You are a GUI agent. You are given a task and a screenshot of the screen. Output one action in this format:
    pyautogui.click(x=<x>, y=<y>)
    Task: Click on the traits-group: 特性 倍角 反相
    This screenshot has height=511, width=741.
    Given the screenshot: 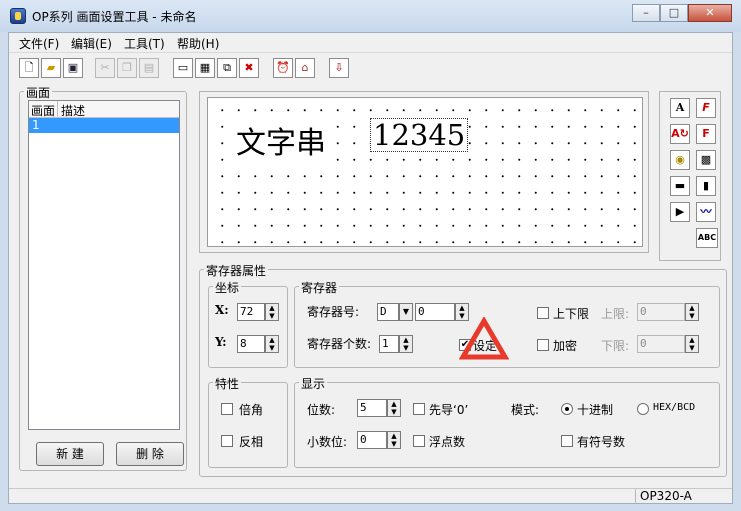 What is the action you would take?
    pyautogui.click(x=248, y=421)
    